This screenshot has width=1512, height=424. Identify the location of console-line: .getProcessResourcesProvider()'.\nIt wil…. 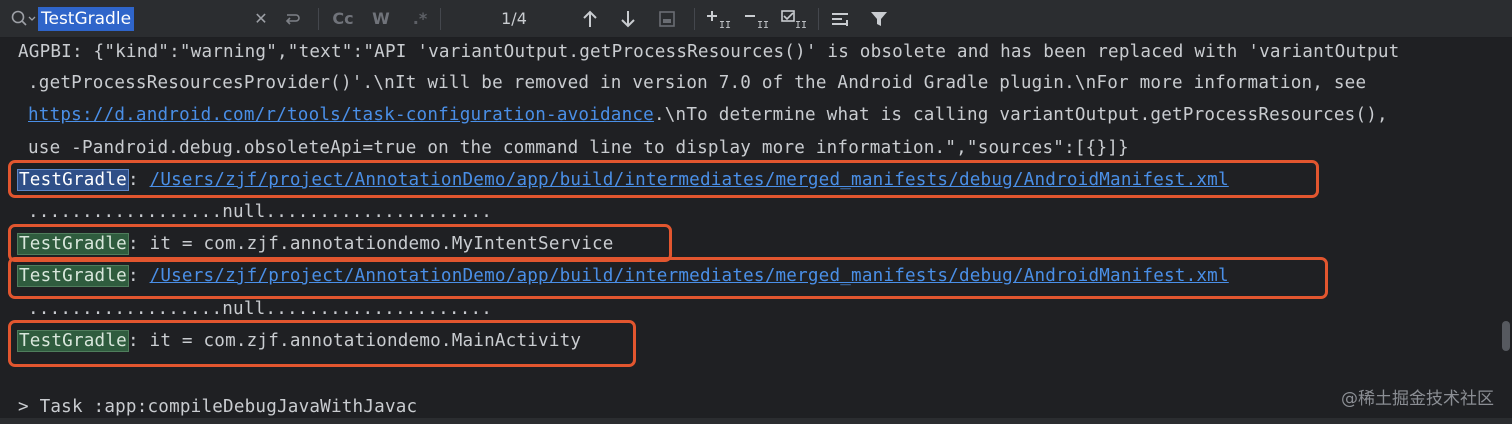
(697, 83).